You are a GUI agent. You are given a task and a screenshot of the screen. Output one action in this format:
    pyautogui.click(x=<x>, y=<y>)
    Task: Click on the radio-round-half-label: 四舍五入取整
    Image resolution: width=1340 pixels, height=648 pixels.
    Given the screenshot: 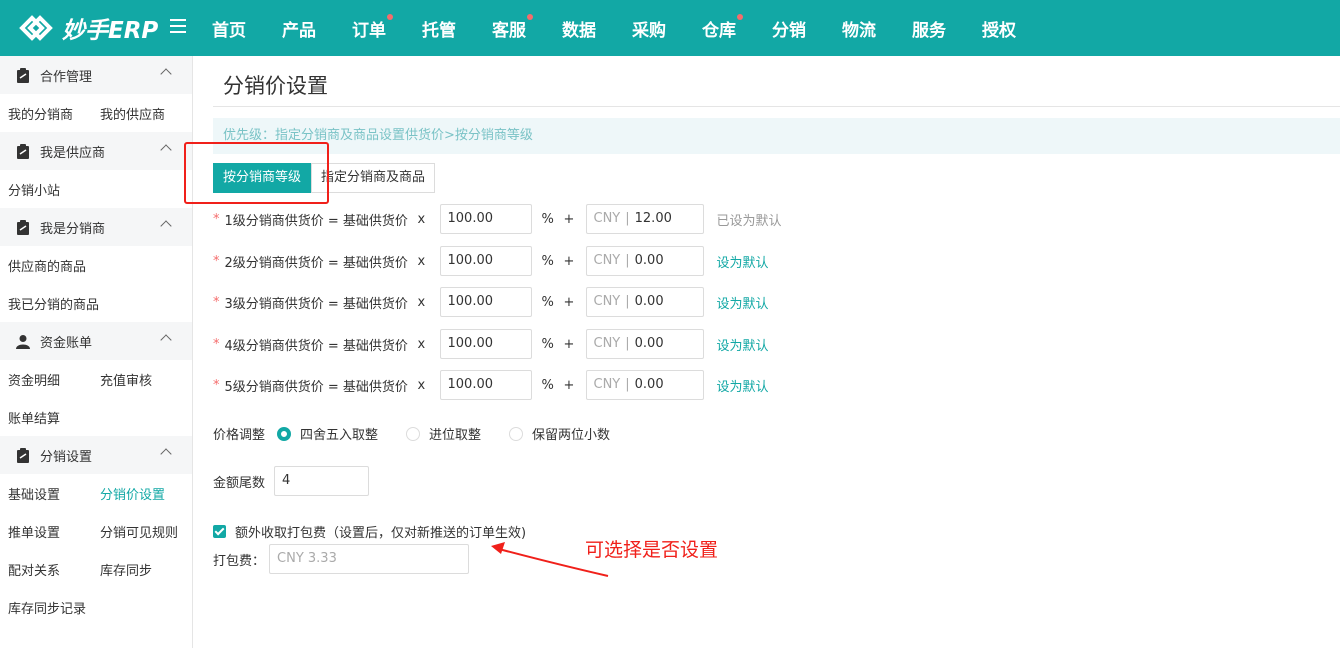 What is the action you would take?
    pyautogui.click(x=339, y=433)
    